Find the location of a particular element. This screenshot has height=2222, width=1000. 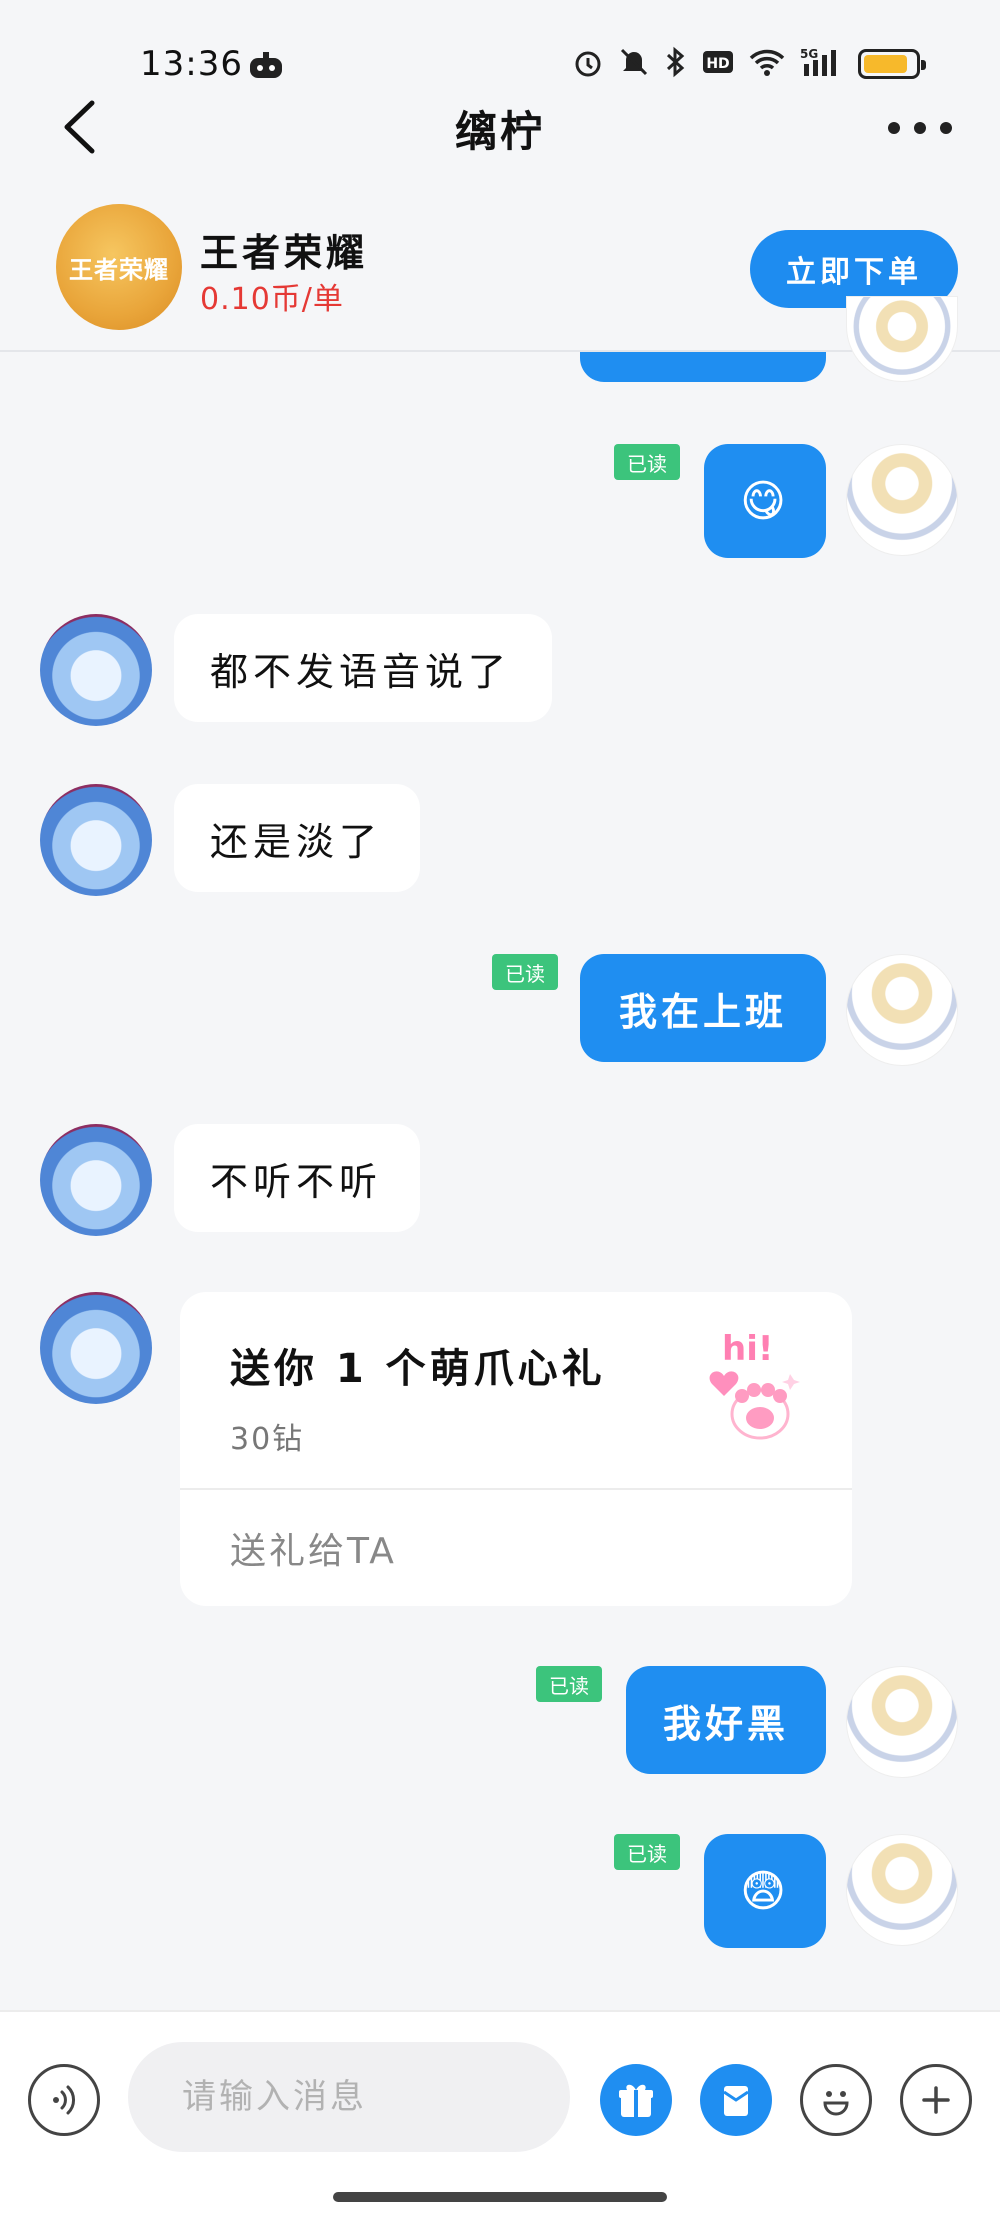

emoji-button is located at coordinates (836, 2100).